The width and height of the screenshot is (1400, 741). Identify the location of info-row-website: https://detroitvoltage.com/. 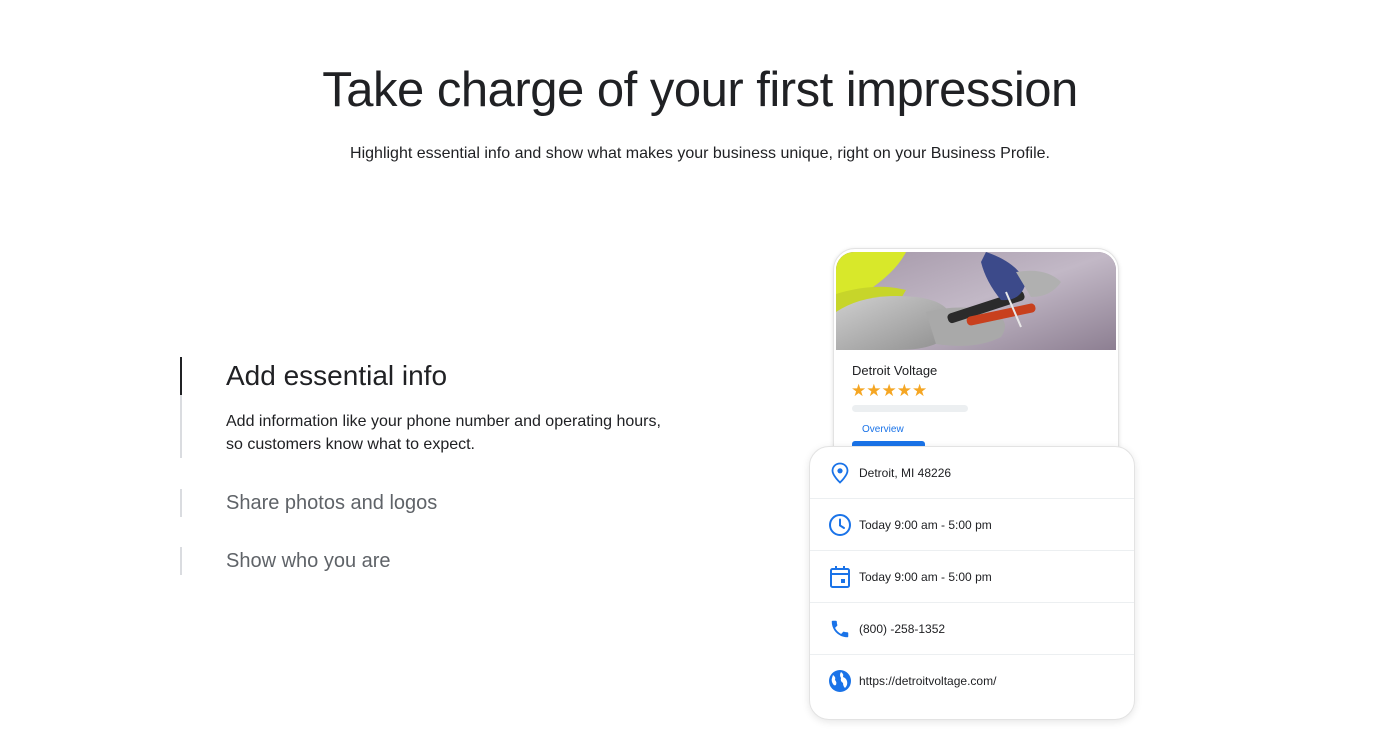
(972, 680).